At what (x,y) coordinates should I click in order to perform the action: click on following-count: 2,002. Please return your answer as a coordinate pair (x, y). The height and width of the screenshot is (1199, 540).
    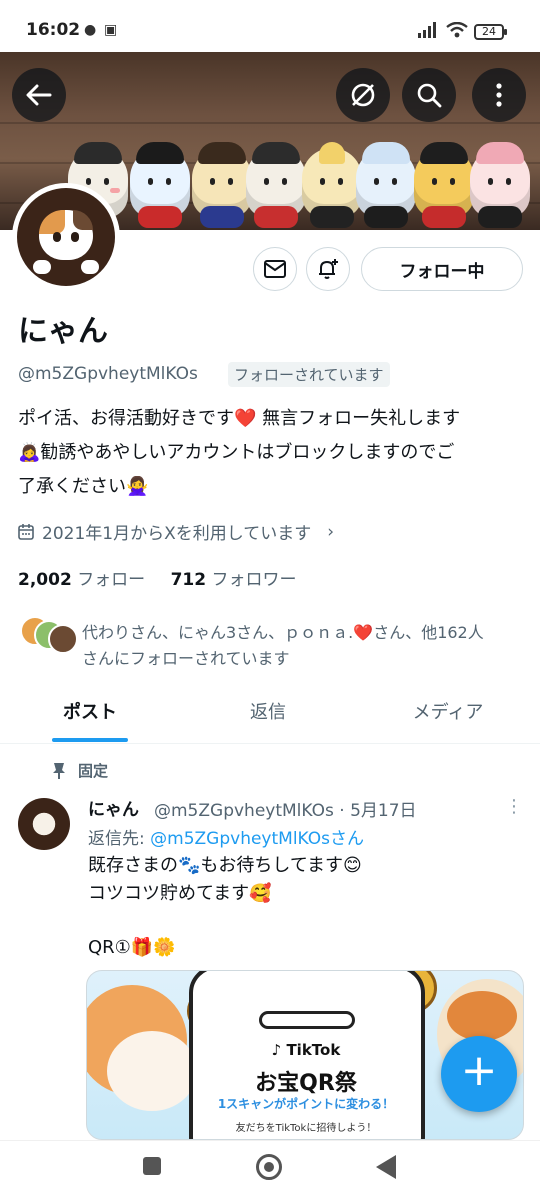
    Looking at the image, I should click on (45, 580).